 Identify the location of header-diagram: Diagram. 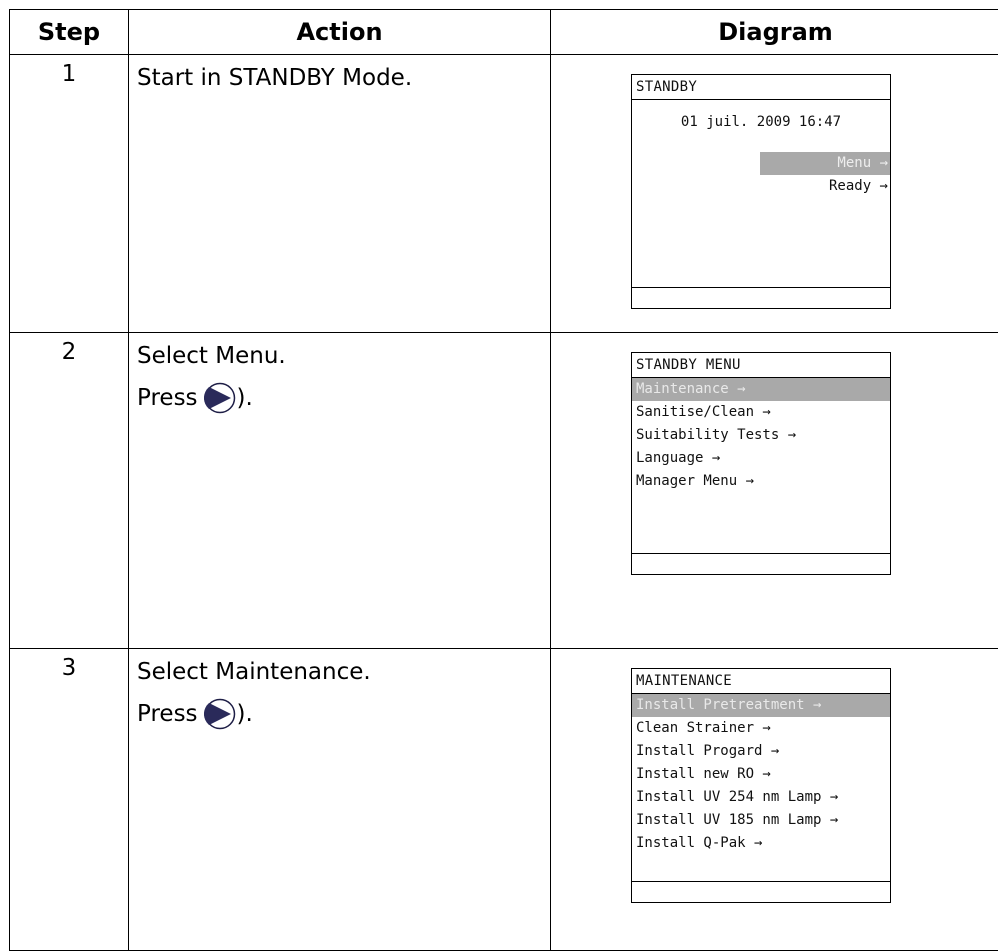
(774, 32).